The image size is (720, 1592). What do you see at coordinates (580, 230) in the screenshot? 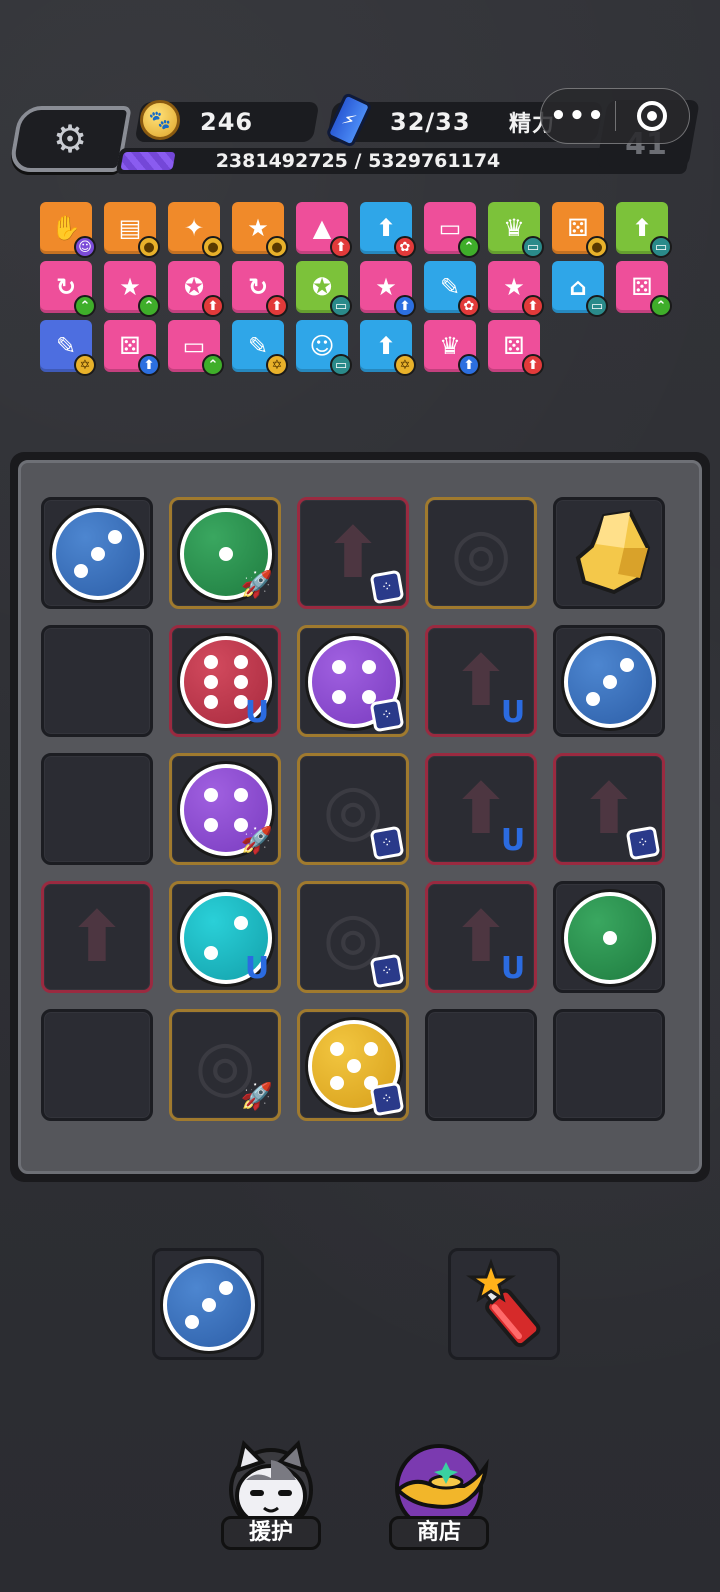
I see `buff-dice-icon: ⚄ ●` at bounding box center [580, 230].